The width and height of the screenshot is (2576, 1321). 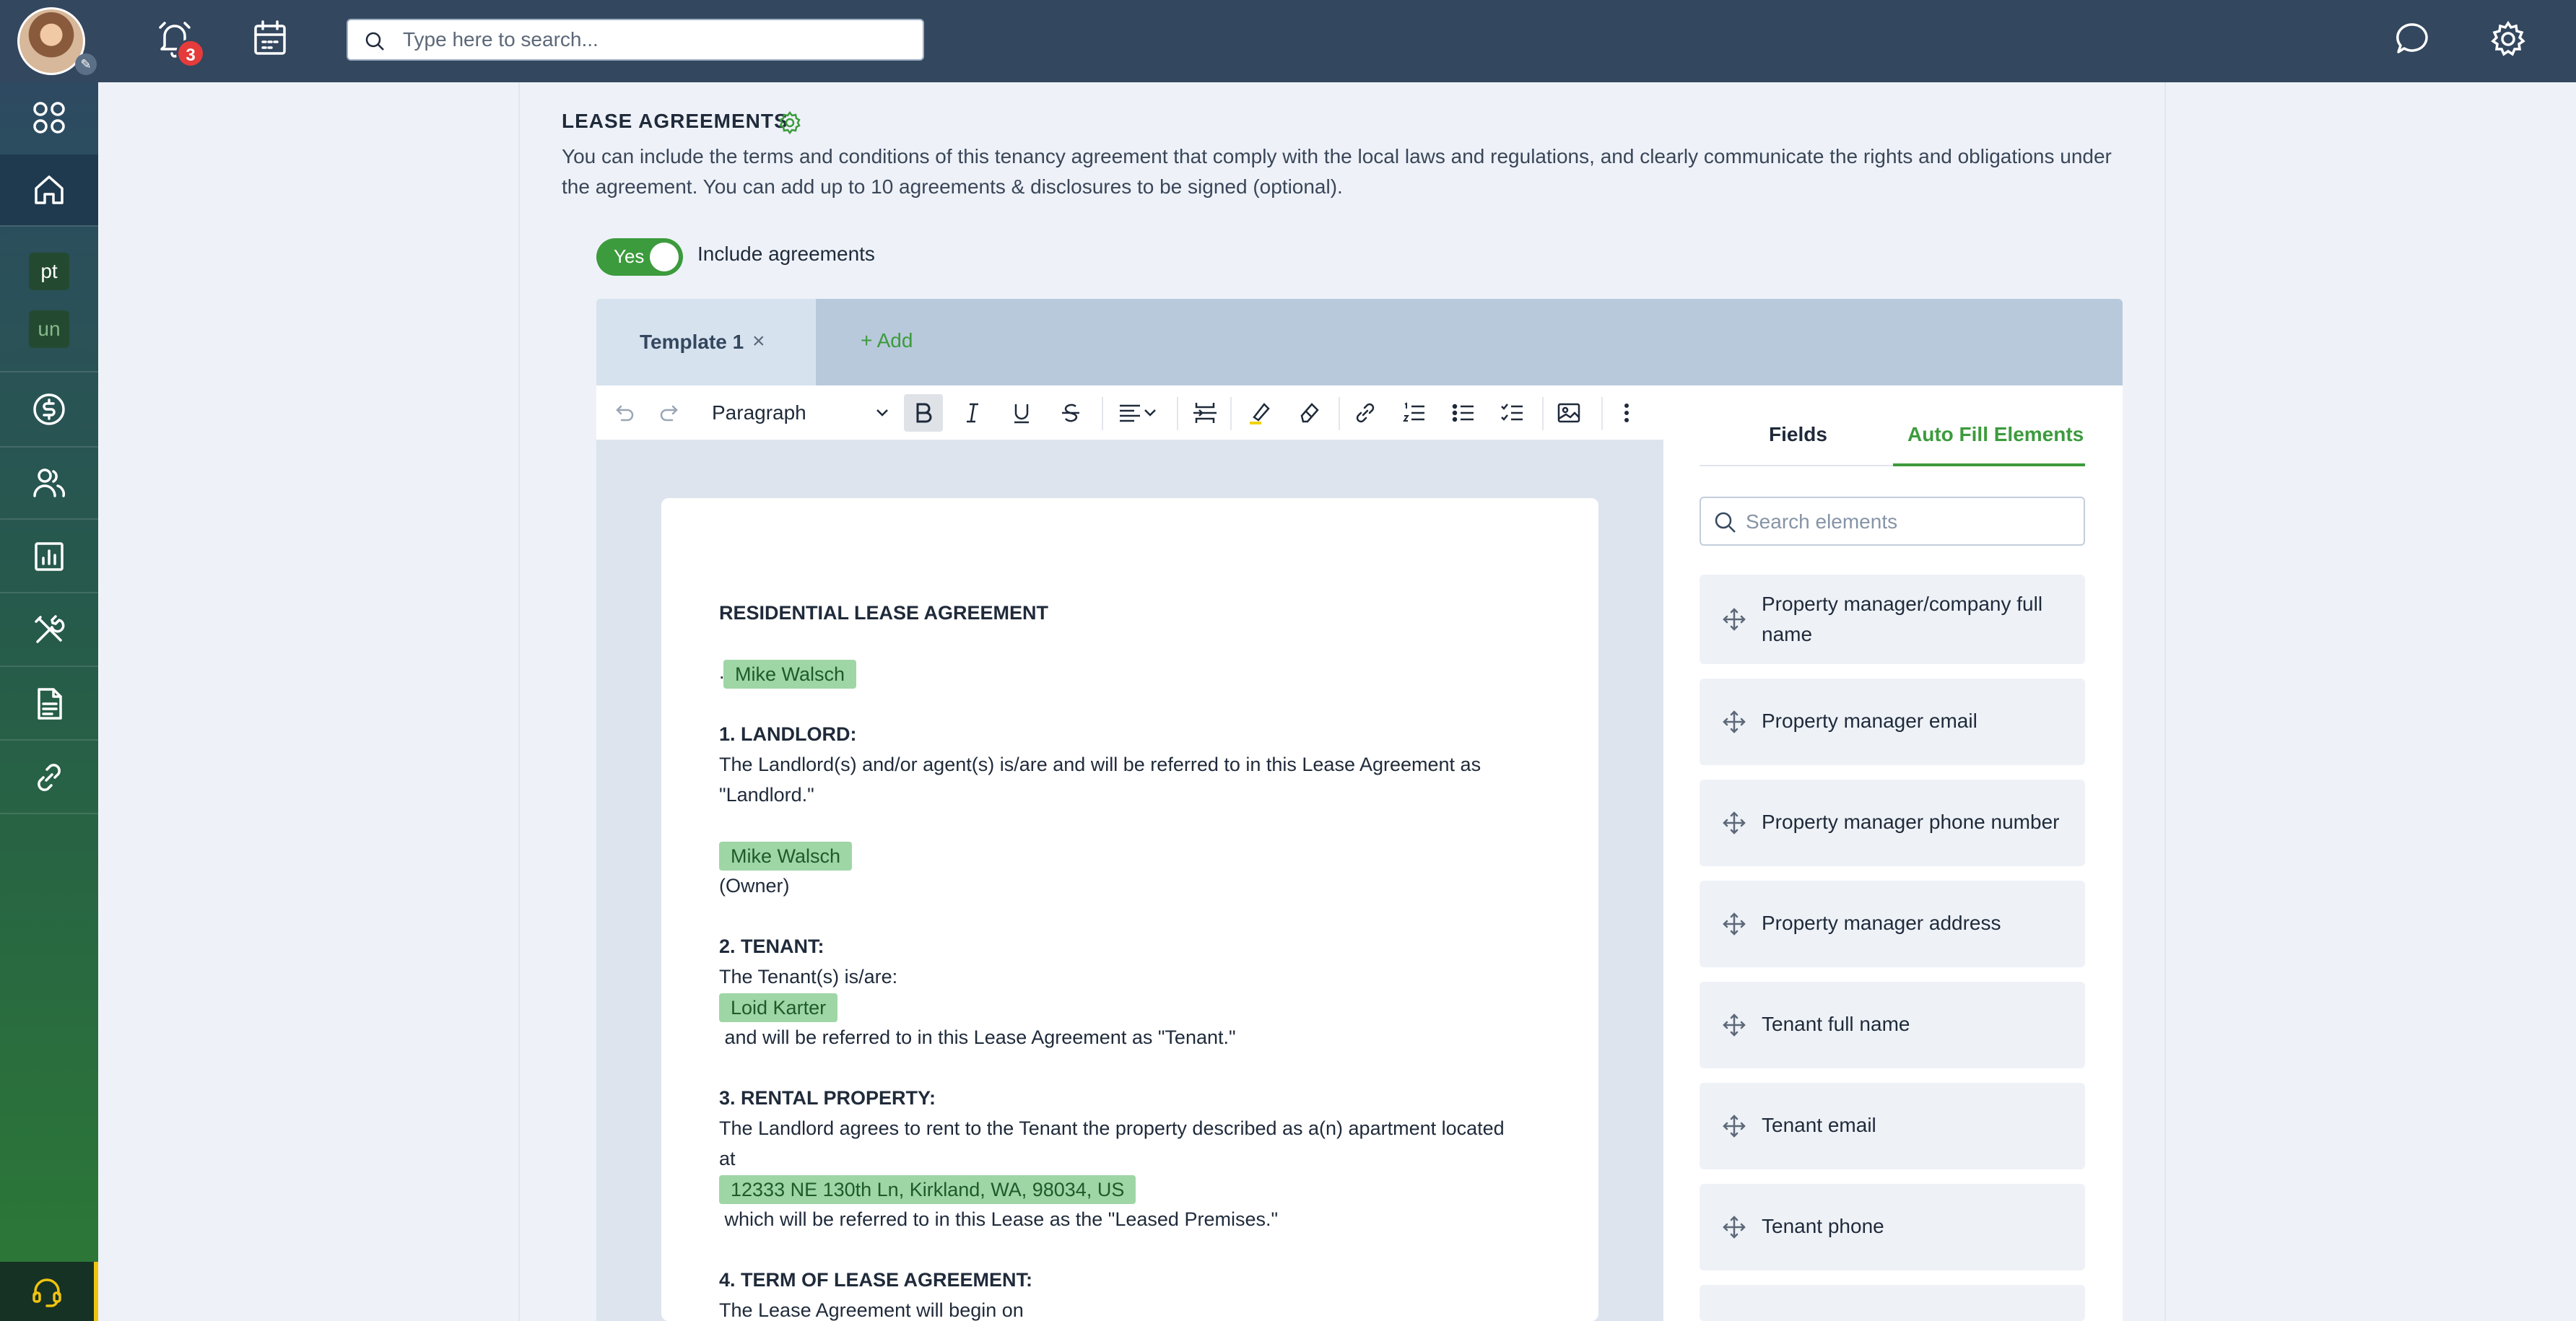 What do you see at coordinates (1288, 41) in the screenshot?
I see `top-bar: ✎ 3` at bounding box center [1288, 41].